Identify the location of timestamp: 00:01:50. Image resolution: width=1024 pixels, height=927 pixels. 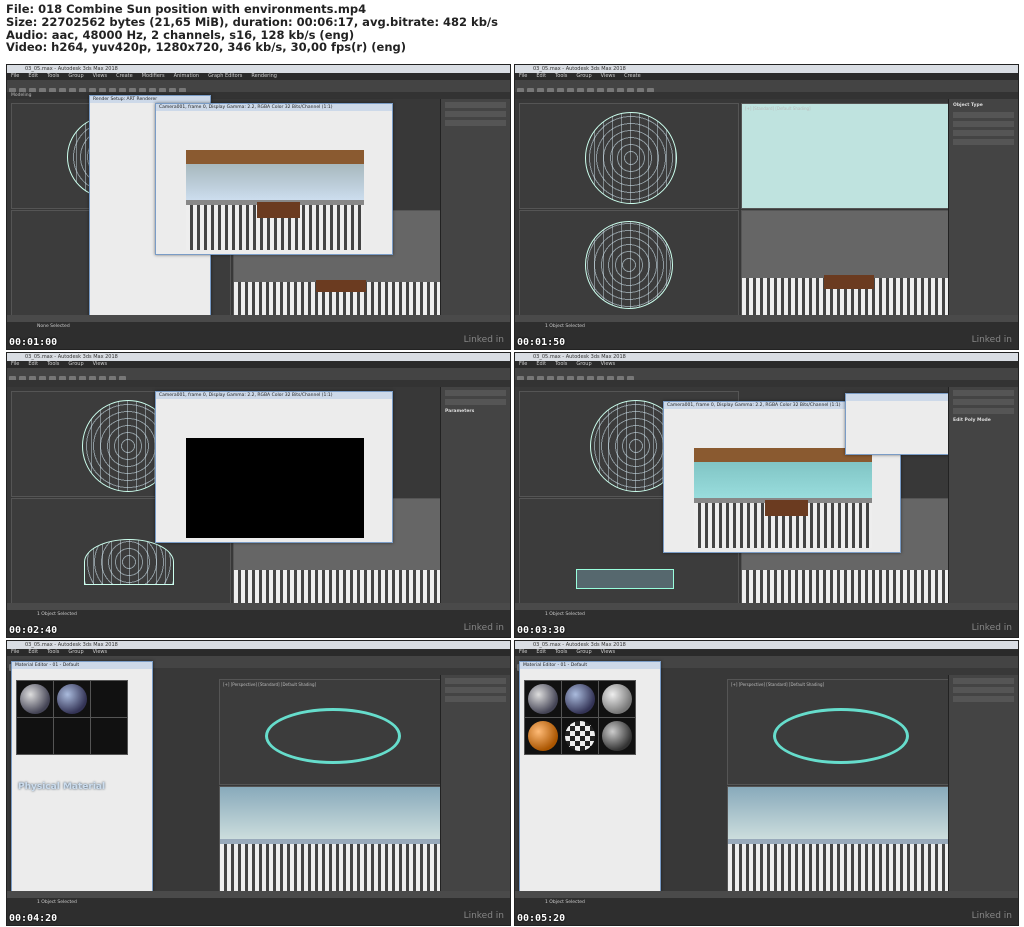
(541, 342).